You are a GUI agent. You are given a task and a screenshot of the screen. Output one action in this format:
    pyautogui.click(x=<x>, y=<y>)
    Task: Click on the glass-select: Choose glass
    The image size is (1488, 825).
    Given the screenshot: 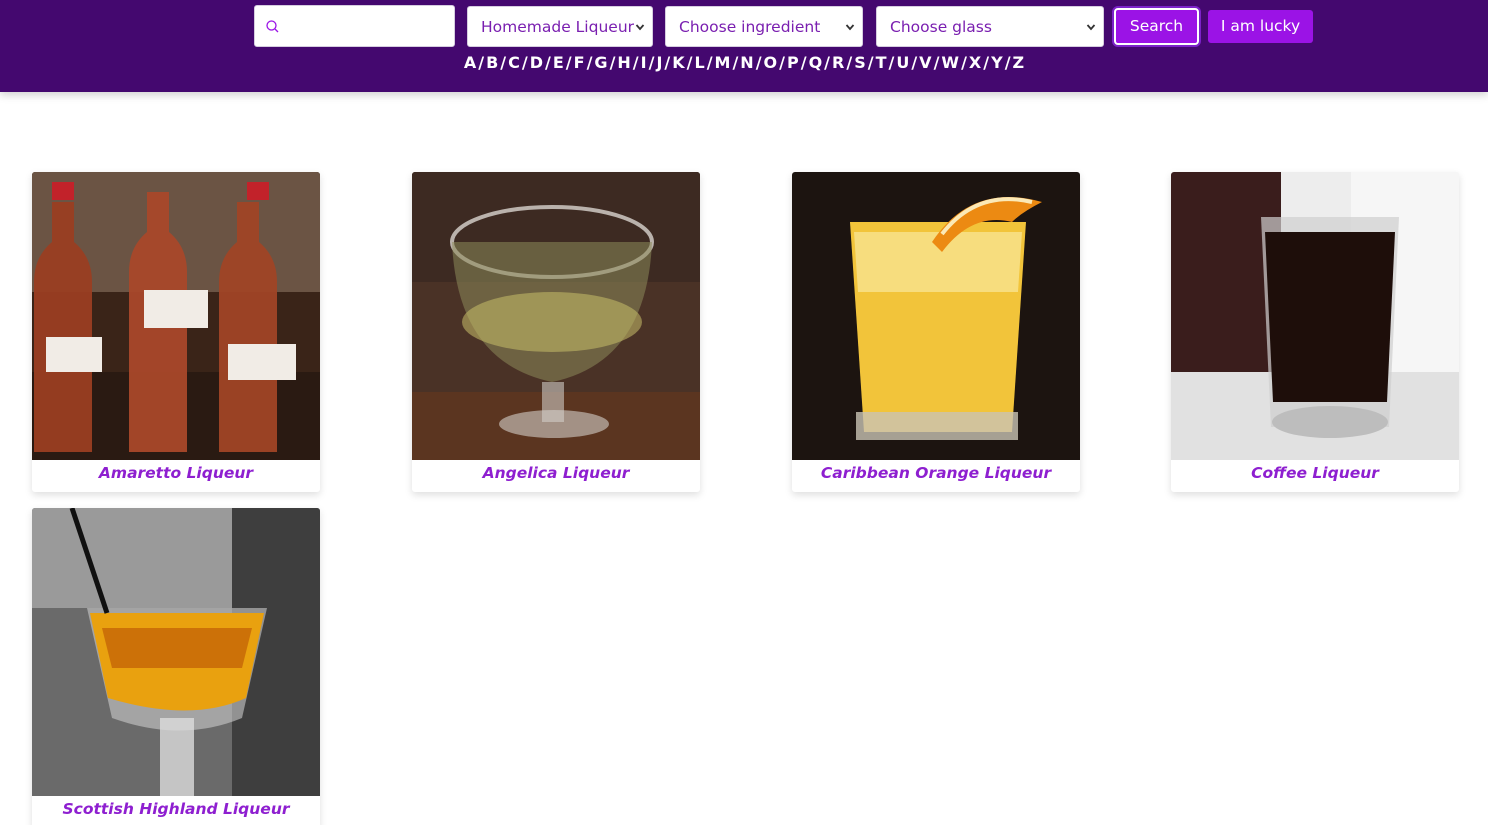 What is the action you would take?
    pyautogui.click(x=990, y=26)
    